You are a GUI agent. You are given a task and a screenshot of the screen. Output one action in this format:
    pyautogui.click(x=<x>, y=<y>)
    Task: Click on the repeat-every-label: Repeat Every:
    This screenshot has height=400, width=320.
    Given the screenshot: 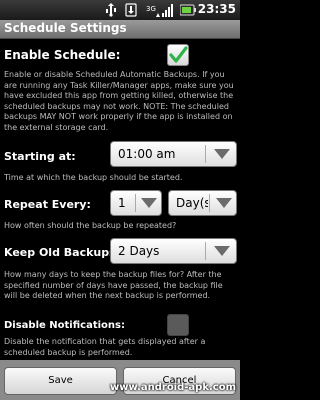 What is the action you would take?
    pyautogui.click(x=47, y=204)
    